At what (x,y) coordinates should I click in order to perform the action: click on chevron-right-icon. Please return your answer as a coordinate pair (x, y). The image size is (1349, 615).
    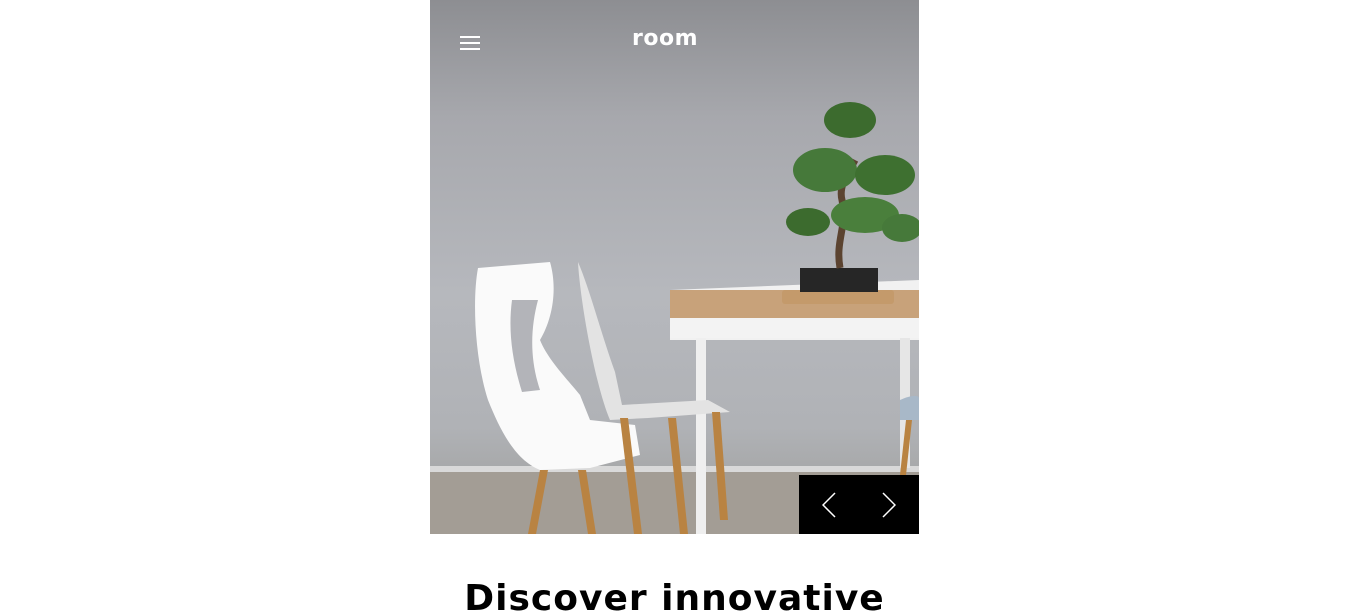
    Looking at the image, I should click on (889, 504).